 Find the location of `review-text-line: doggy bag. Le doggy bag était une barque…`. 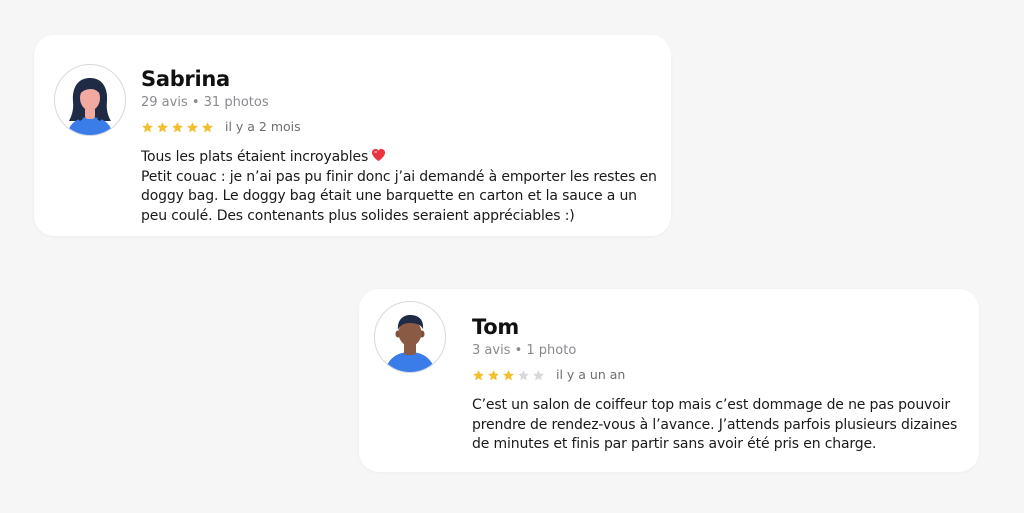

review-text-line: doggy bag. Le doggy bag était une barque… is located at coordinates (389, 196).